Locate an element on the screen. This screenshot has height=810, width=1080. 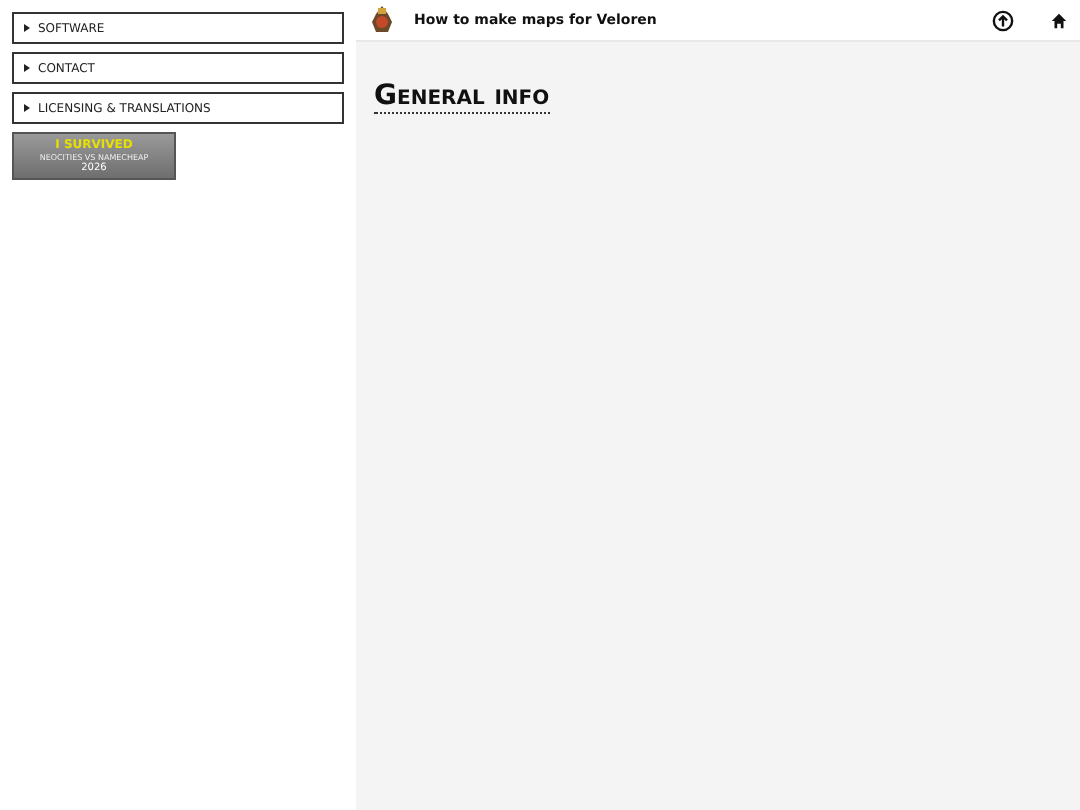
home-icon is located at coordinates (1059, 20).